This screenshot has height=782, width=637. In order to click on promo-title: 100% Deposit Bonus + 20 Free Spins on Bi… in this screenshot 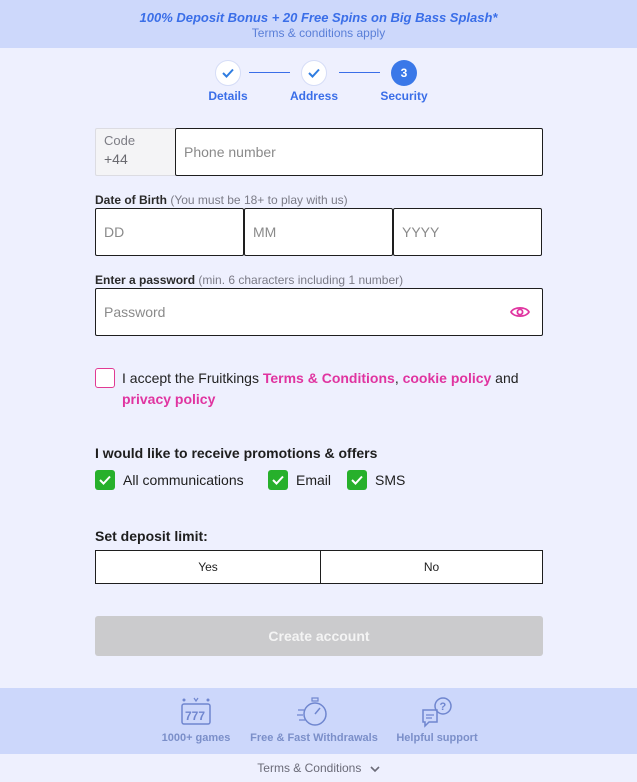, I will do `click(318, 17)`.